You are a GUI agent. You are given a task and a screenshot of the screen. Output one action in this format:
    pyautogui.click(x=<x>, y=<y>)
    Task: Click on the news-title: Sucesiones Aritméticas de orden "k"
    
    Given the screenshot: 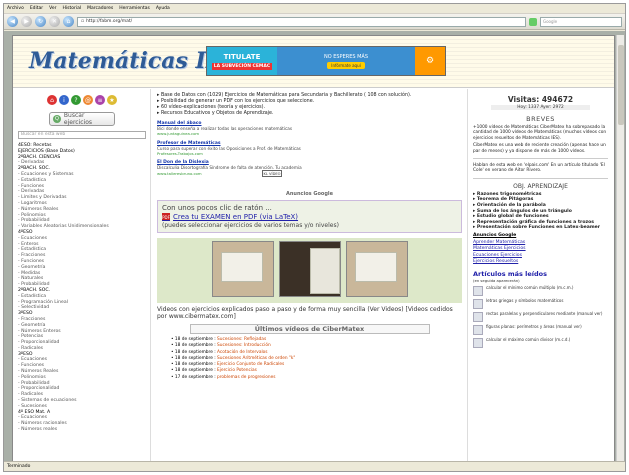 What is the action you would take?
    pyautogui.click(x=256, y=358)
    